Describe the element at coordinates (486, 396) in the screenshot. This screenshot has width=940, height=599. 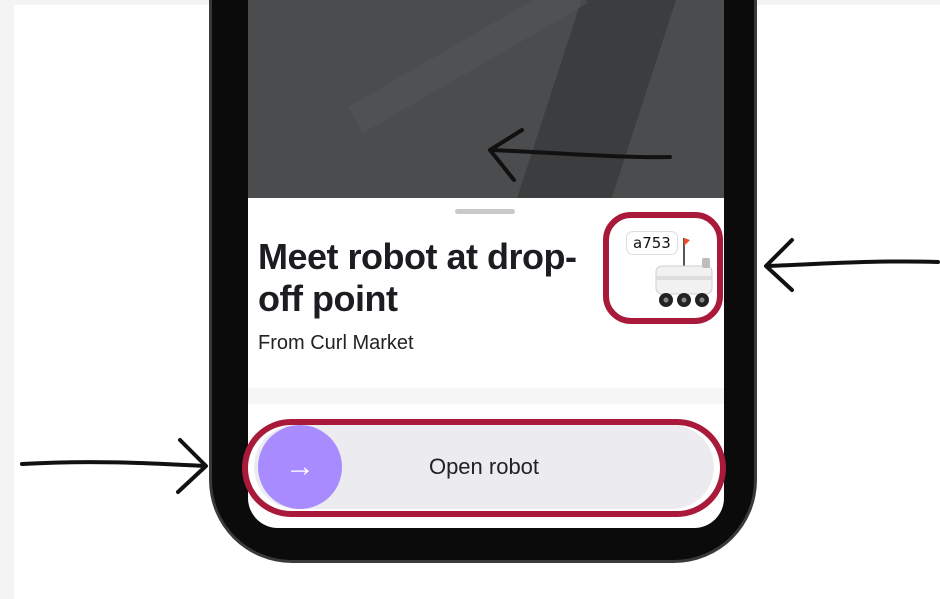
I see `section-divider` at that location.